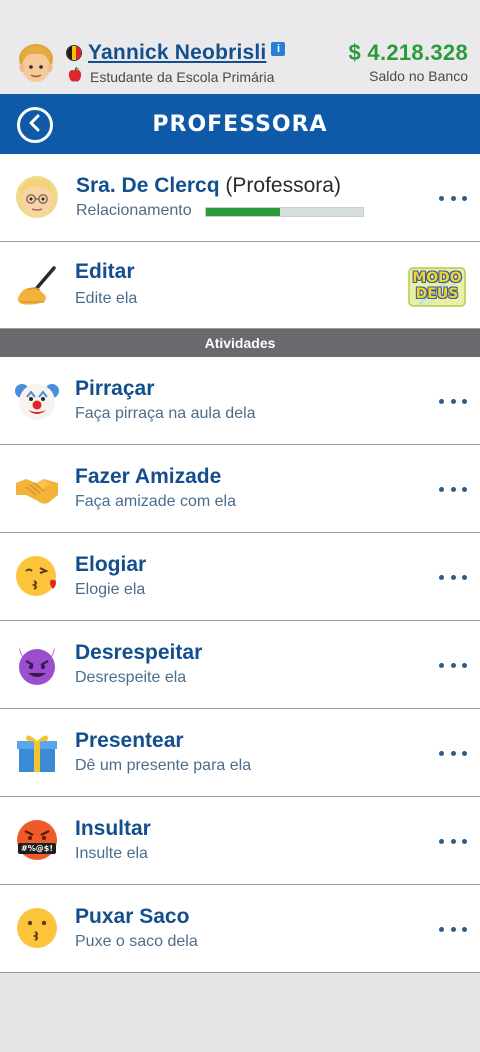  I want to click on player-status: Estudante da Escola Primária, so click(182, 77).